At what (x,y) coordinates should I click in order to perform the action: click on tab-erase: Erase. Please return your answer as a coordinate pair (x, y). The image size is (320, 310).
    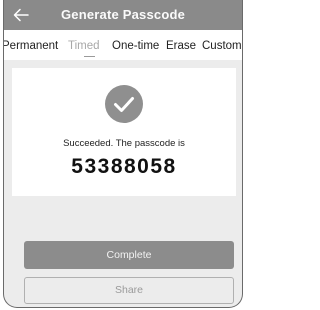
    Looking at the image, I should click on (181, 46).